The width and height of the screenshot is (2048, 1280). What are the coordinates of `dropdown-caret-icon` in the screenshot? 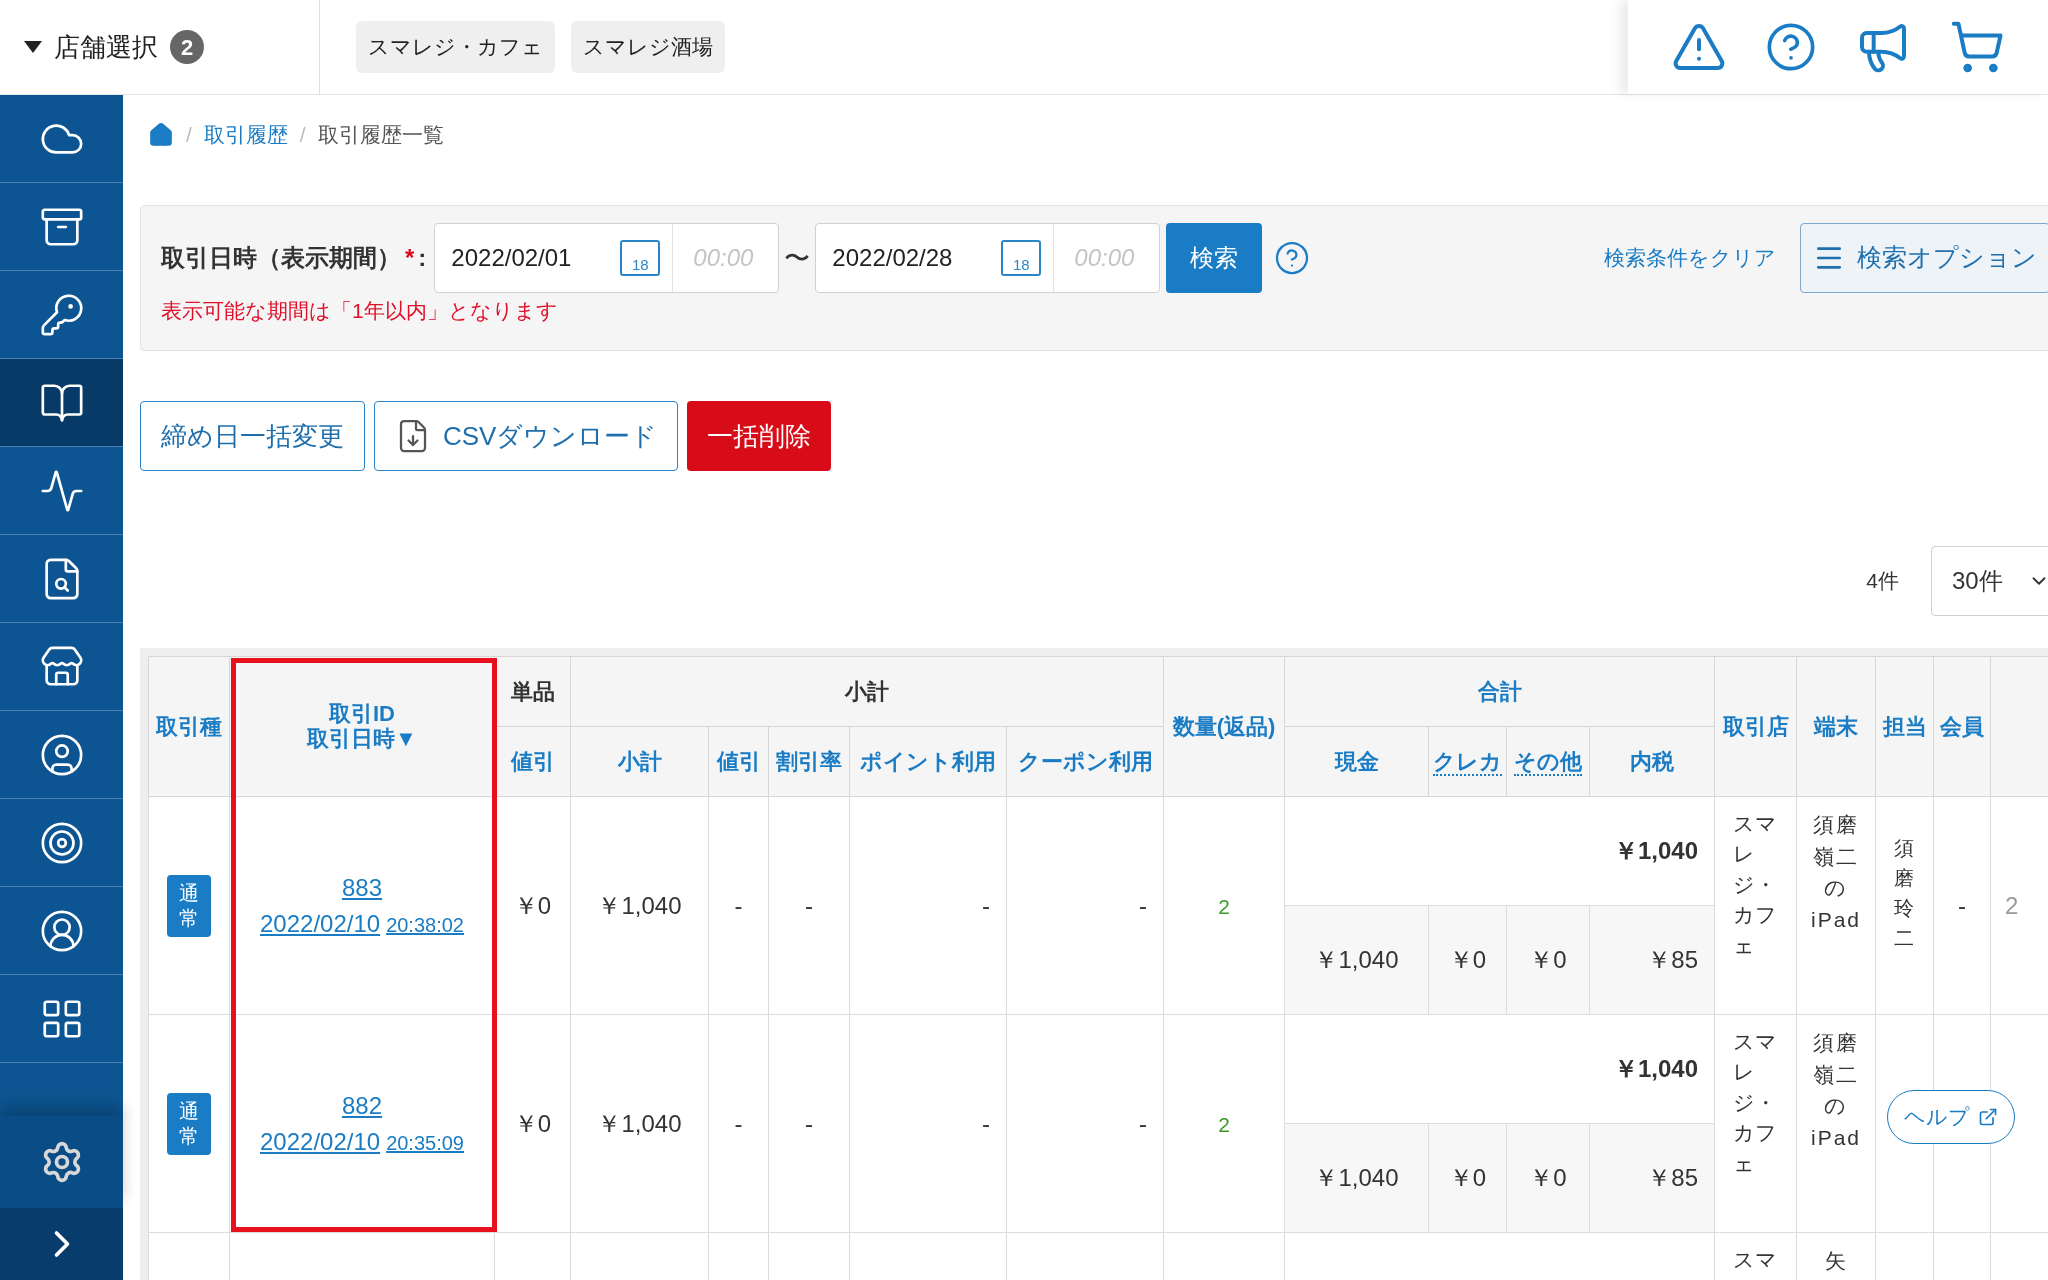 It's located at (33, 47).